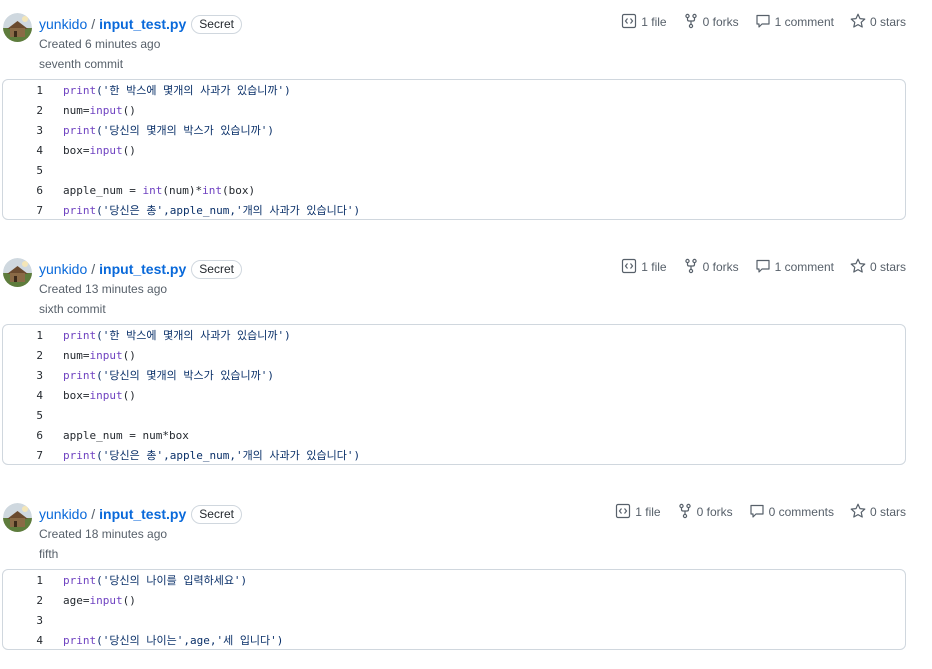  Describe the element at coordinates (103, 534) in the screenshot. I see `created-time: Created 18 minutes ago` at that location.